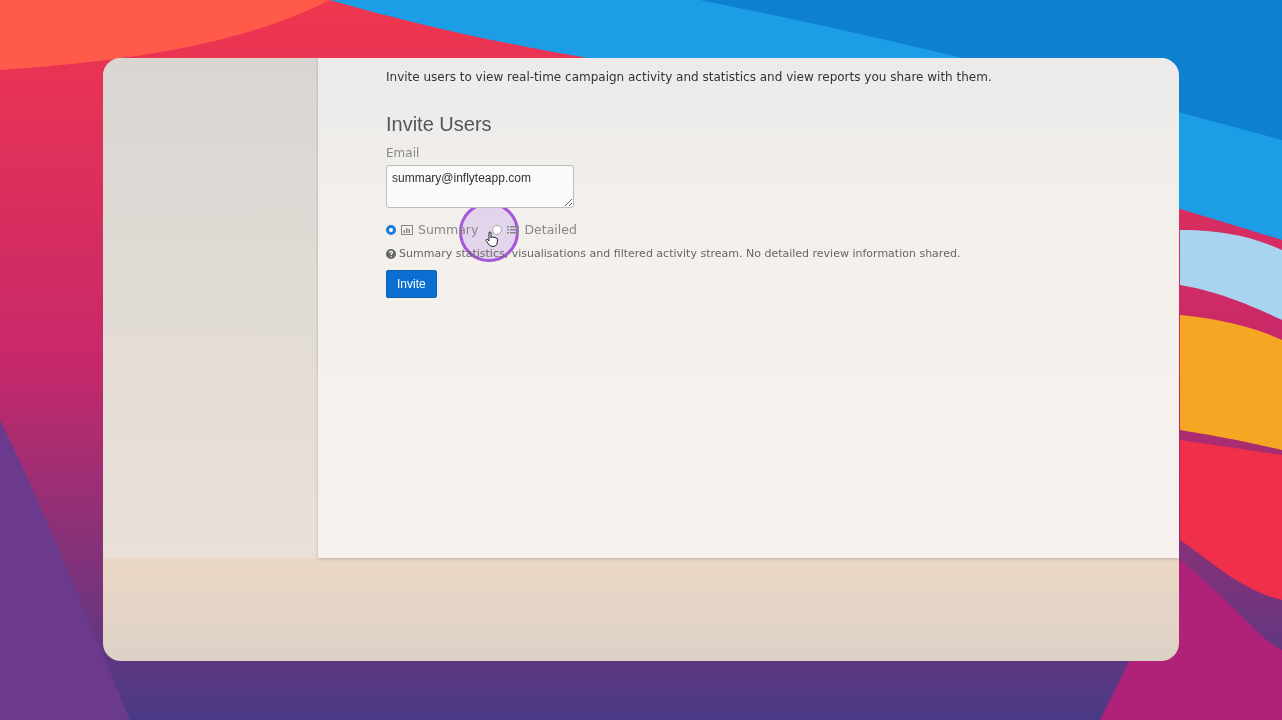  Describe the element at coordinates (407, 229) in the screenshot. I see `chart-icon` at that location.